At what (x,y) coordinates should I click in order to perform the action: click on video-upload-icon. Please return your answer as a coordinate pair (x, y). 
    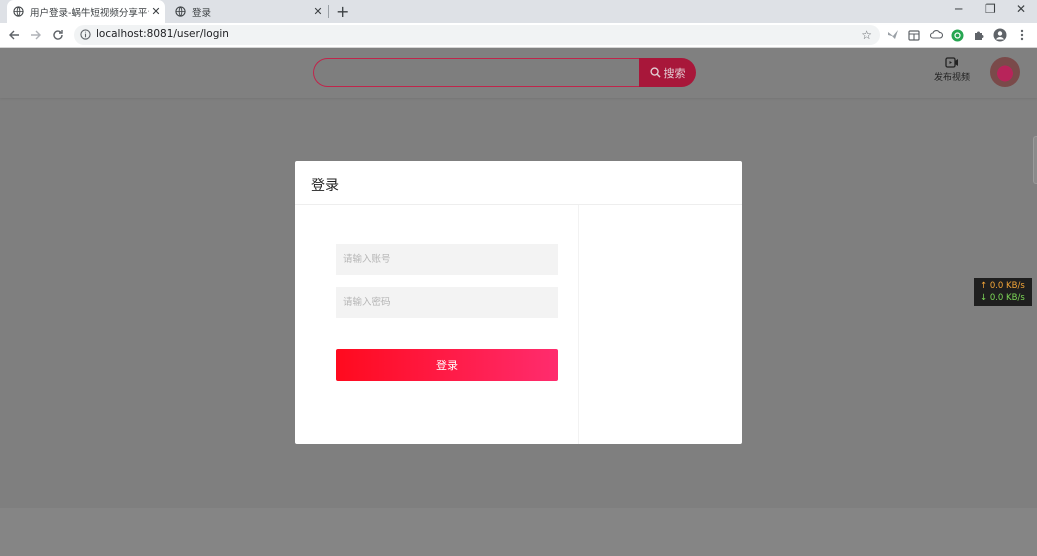
    Looking at the image, I should click on (951, 62).